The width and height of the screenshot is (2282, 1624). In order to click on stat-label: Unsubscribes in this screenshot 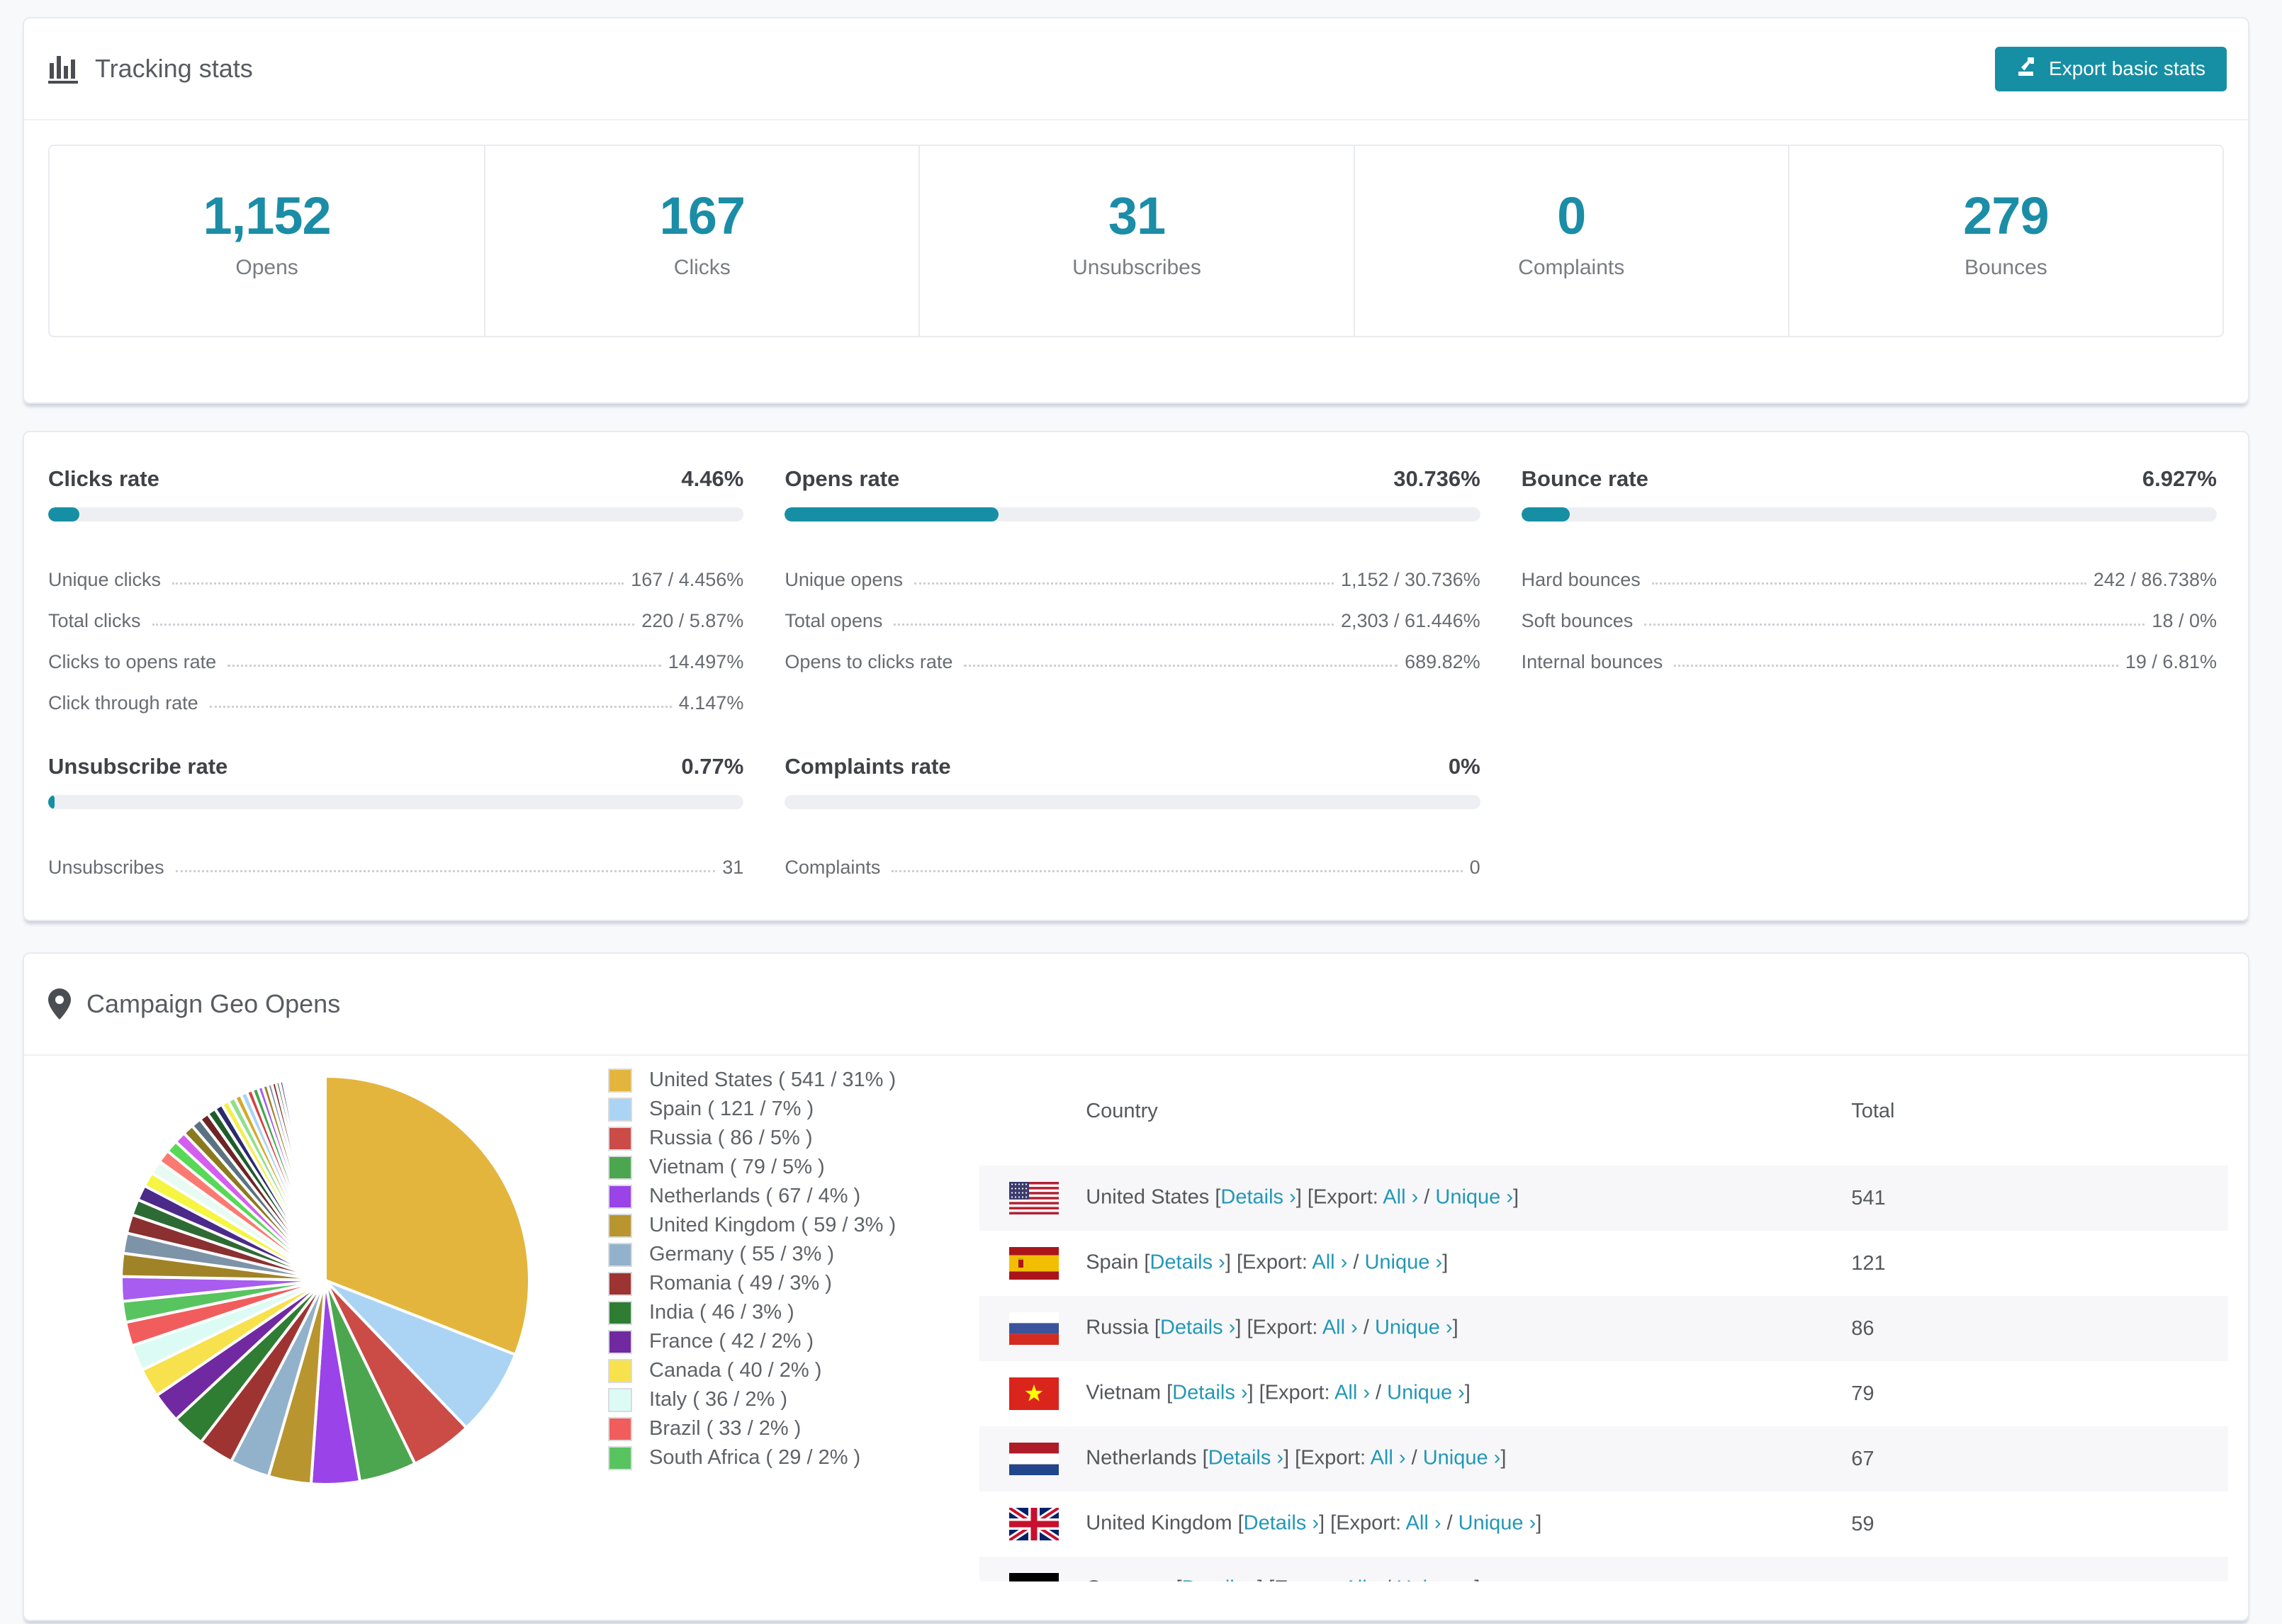, I will do `click(1137, 268)`.